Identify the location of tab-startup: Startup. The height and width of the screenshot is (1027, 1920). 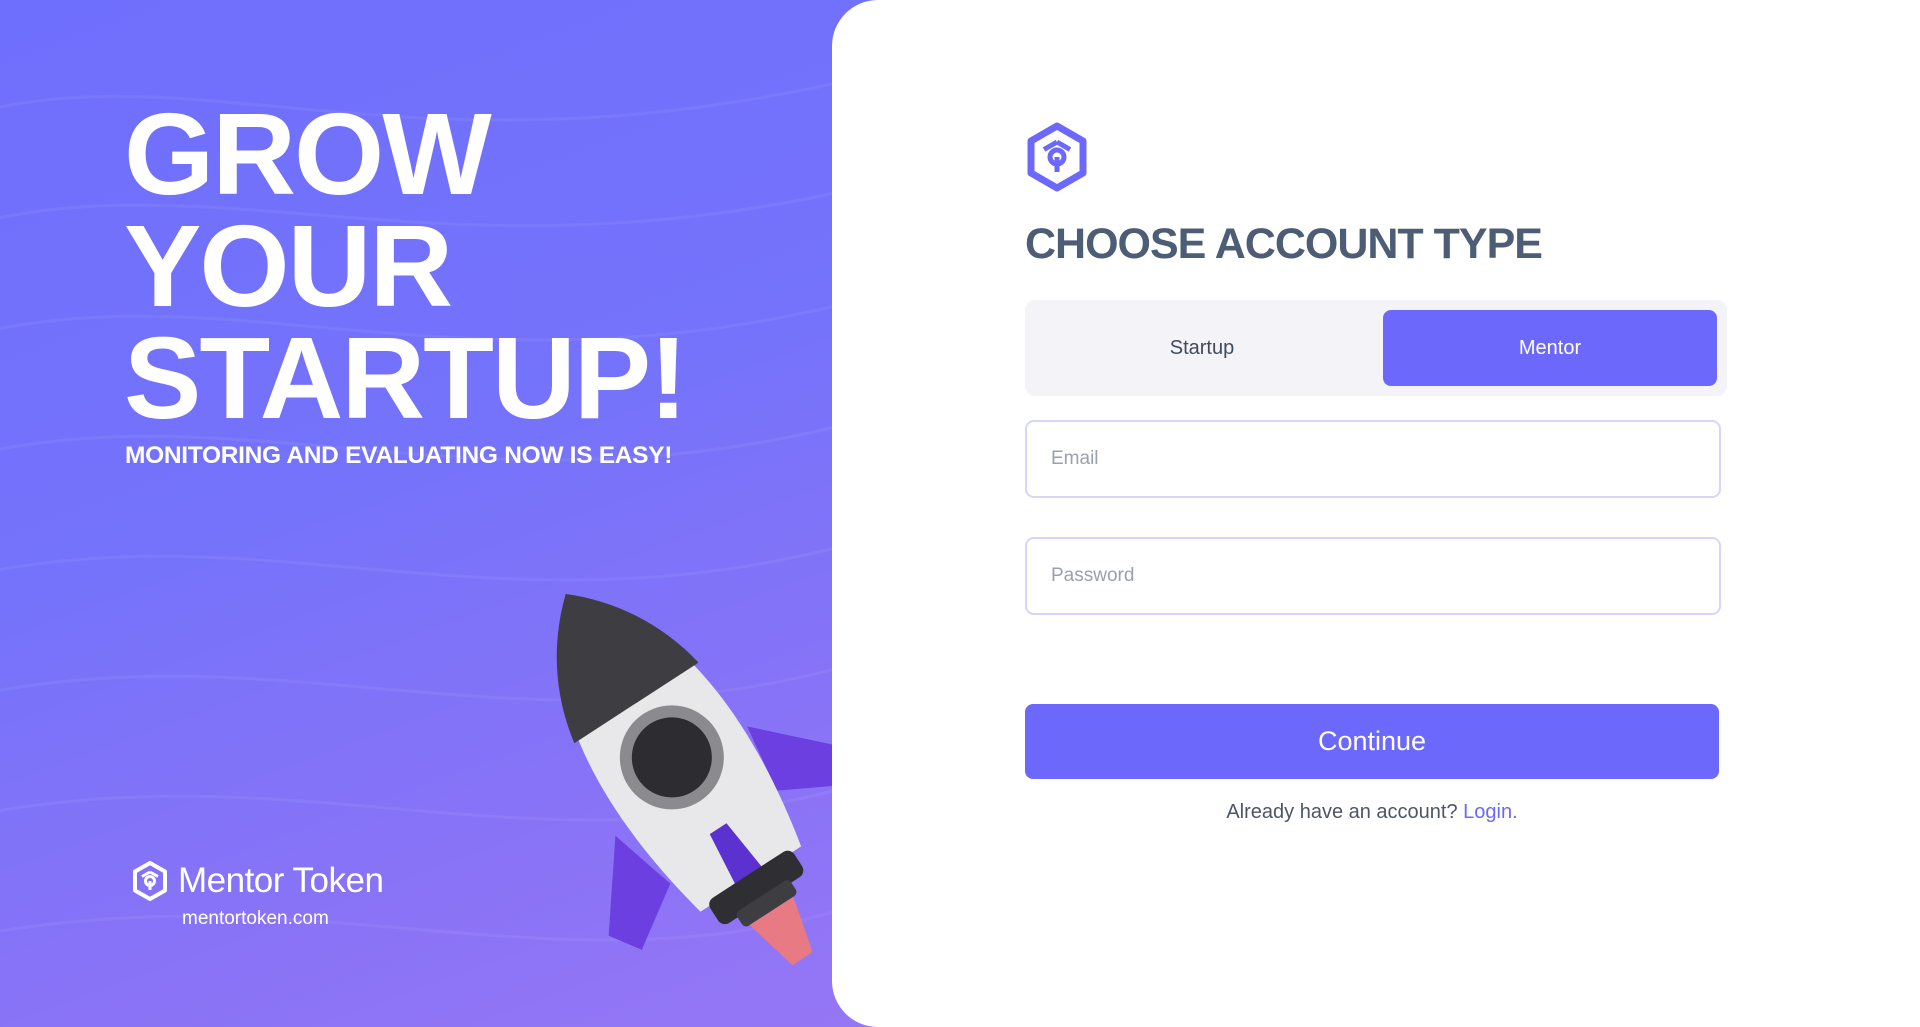
(1202, 348).